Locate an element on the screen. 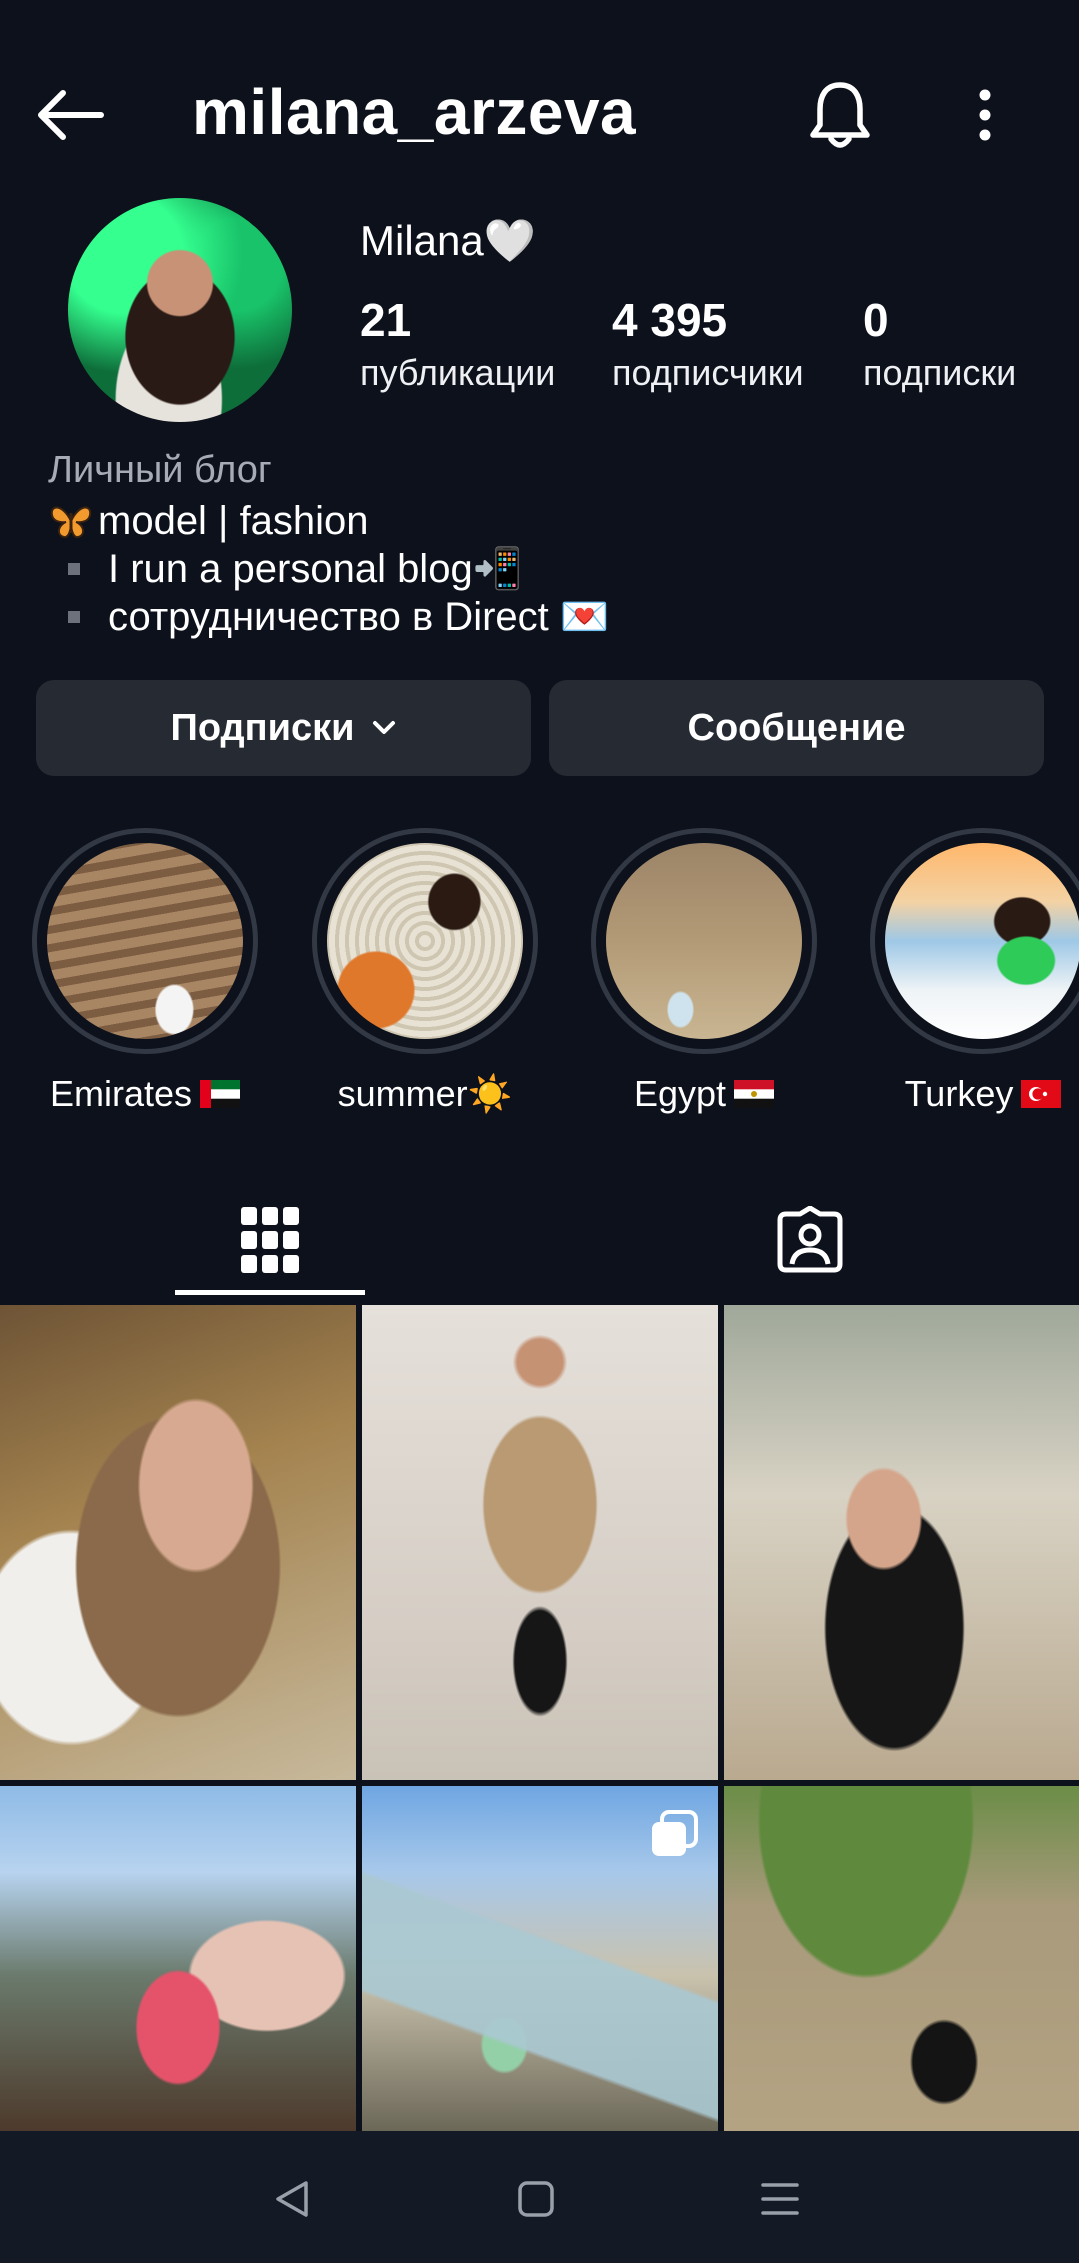 The image size is (1079, 2263). triangle-back-icon is located at coordinates (292, 2199).